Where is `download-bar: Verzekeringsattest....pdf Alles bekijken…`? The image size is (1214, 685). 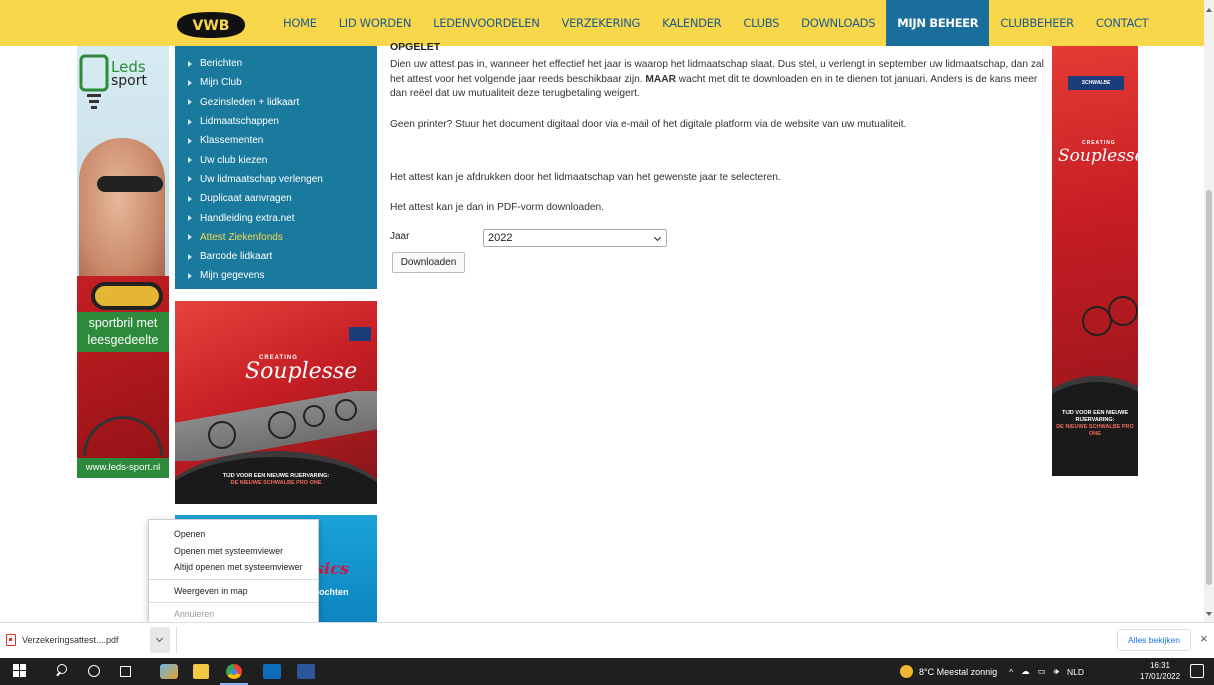 download-bar: Verzekeringsattest....pdf Alles bekijken… is located at coordinates (607, 640).